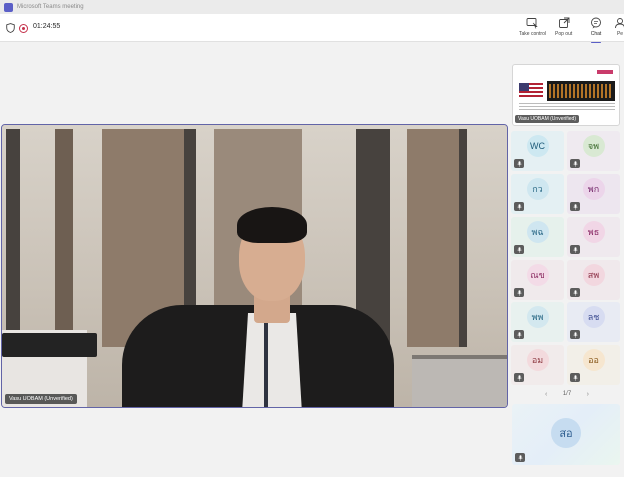 Image resolution: width=624 pixels, height=477 pixels. What do you see at coordinates (564, 22) in the screenshot?
I see `pop-out-icon` at bounding box center [564, 22].